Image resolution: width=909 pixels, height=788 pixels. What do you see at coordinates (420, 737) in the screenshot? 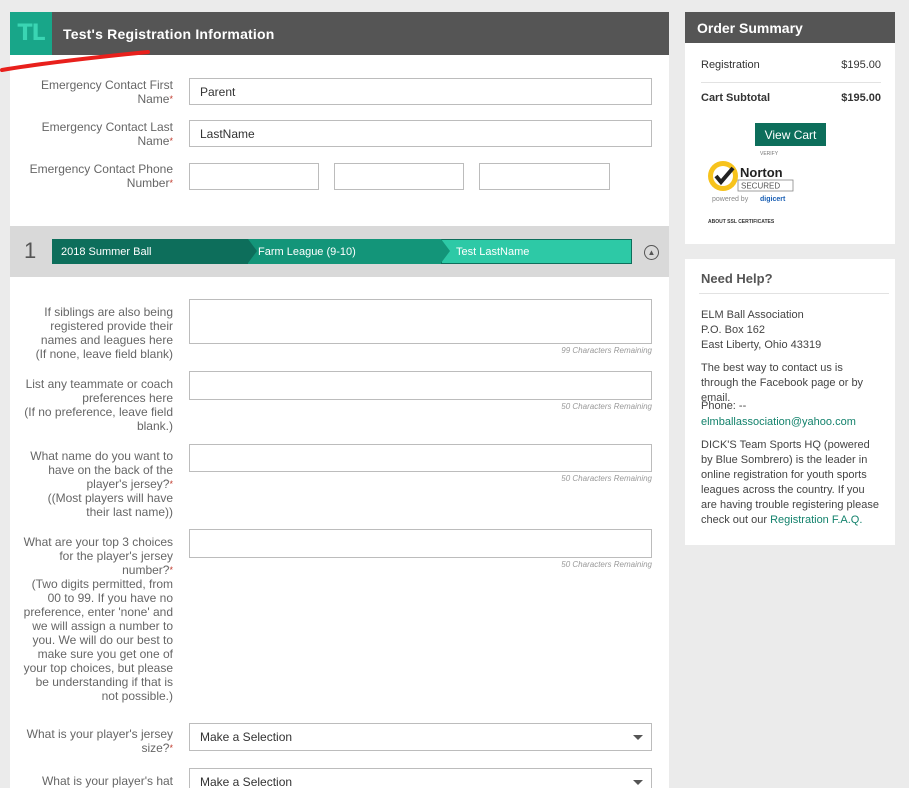
I see `jersey-size-select: Make a Selection` at bounding box center [420, 737].